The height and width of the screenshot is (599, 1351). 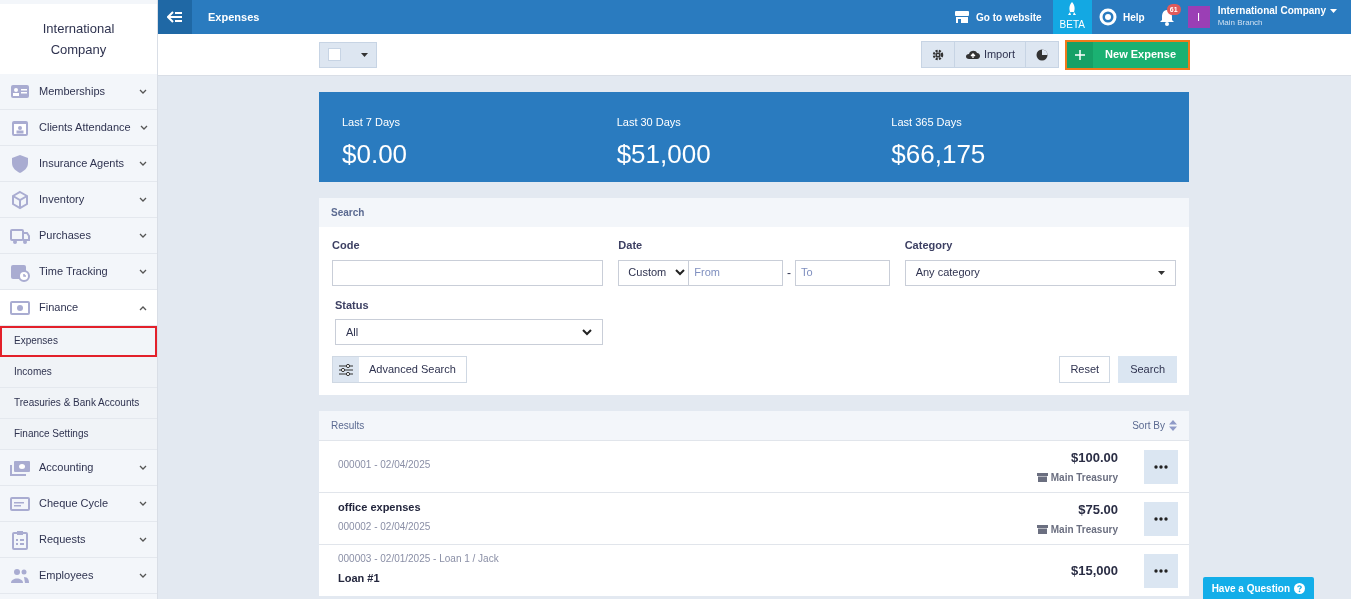 I want to click on stat-value: $66,175, so click(x=939, y=154).